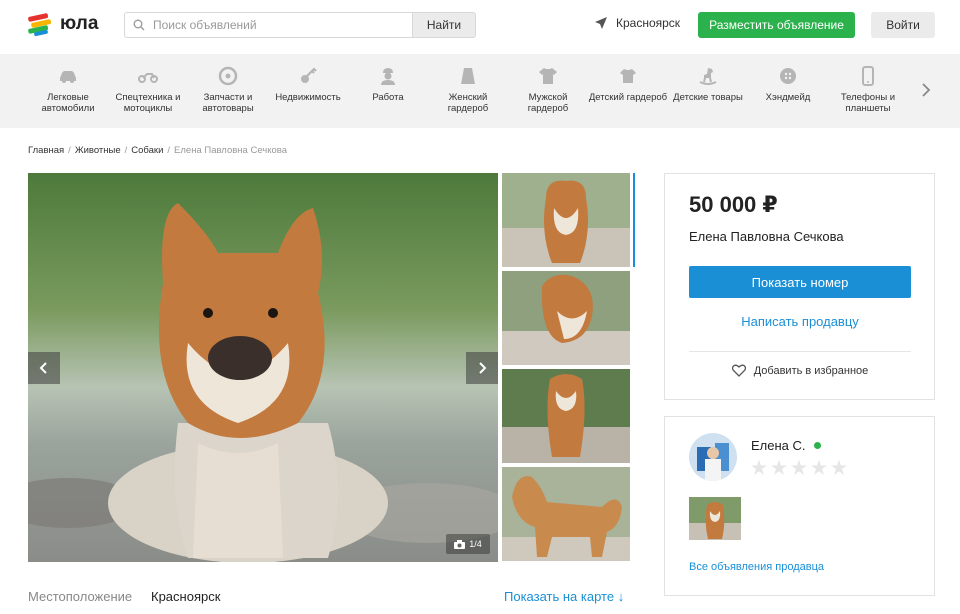  What do you see at coordinates (139, 25) in the screenshot?
I see `search-icon` at bounding box center [139, 25].